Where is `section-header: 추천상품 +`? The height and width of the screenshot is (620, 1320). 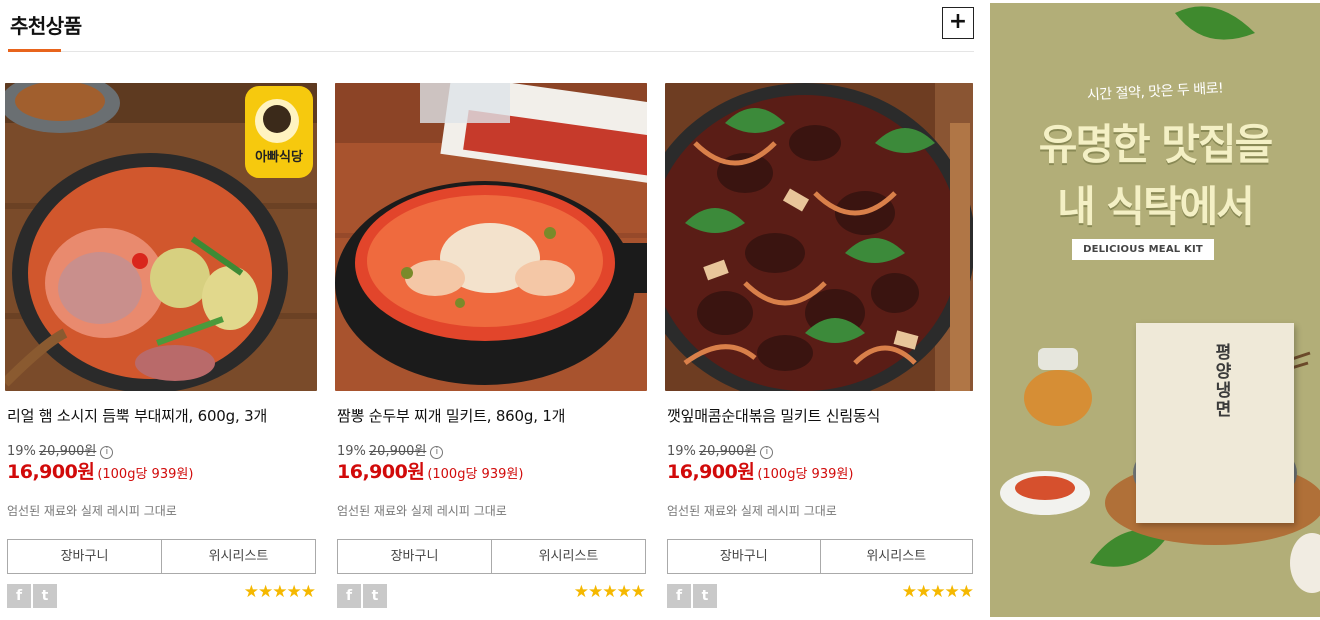 section-header: 추천상품 + is located at coordinates (491, 26).